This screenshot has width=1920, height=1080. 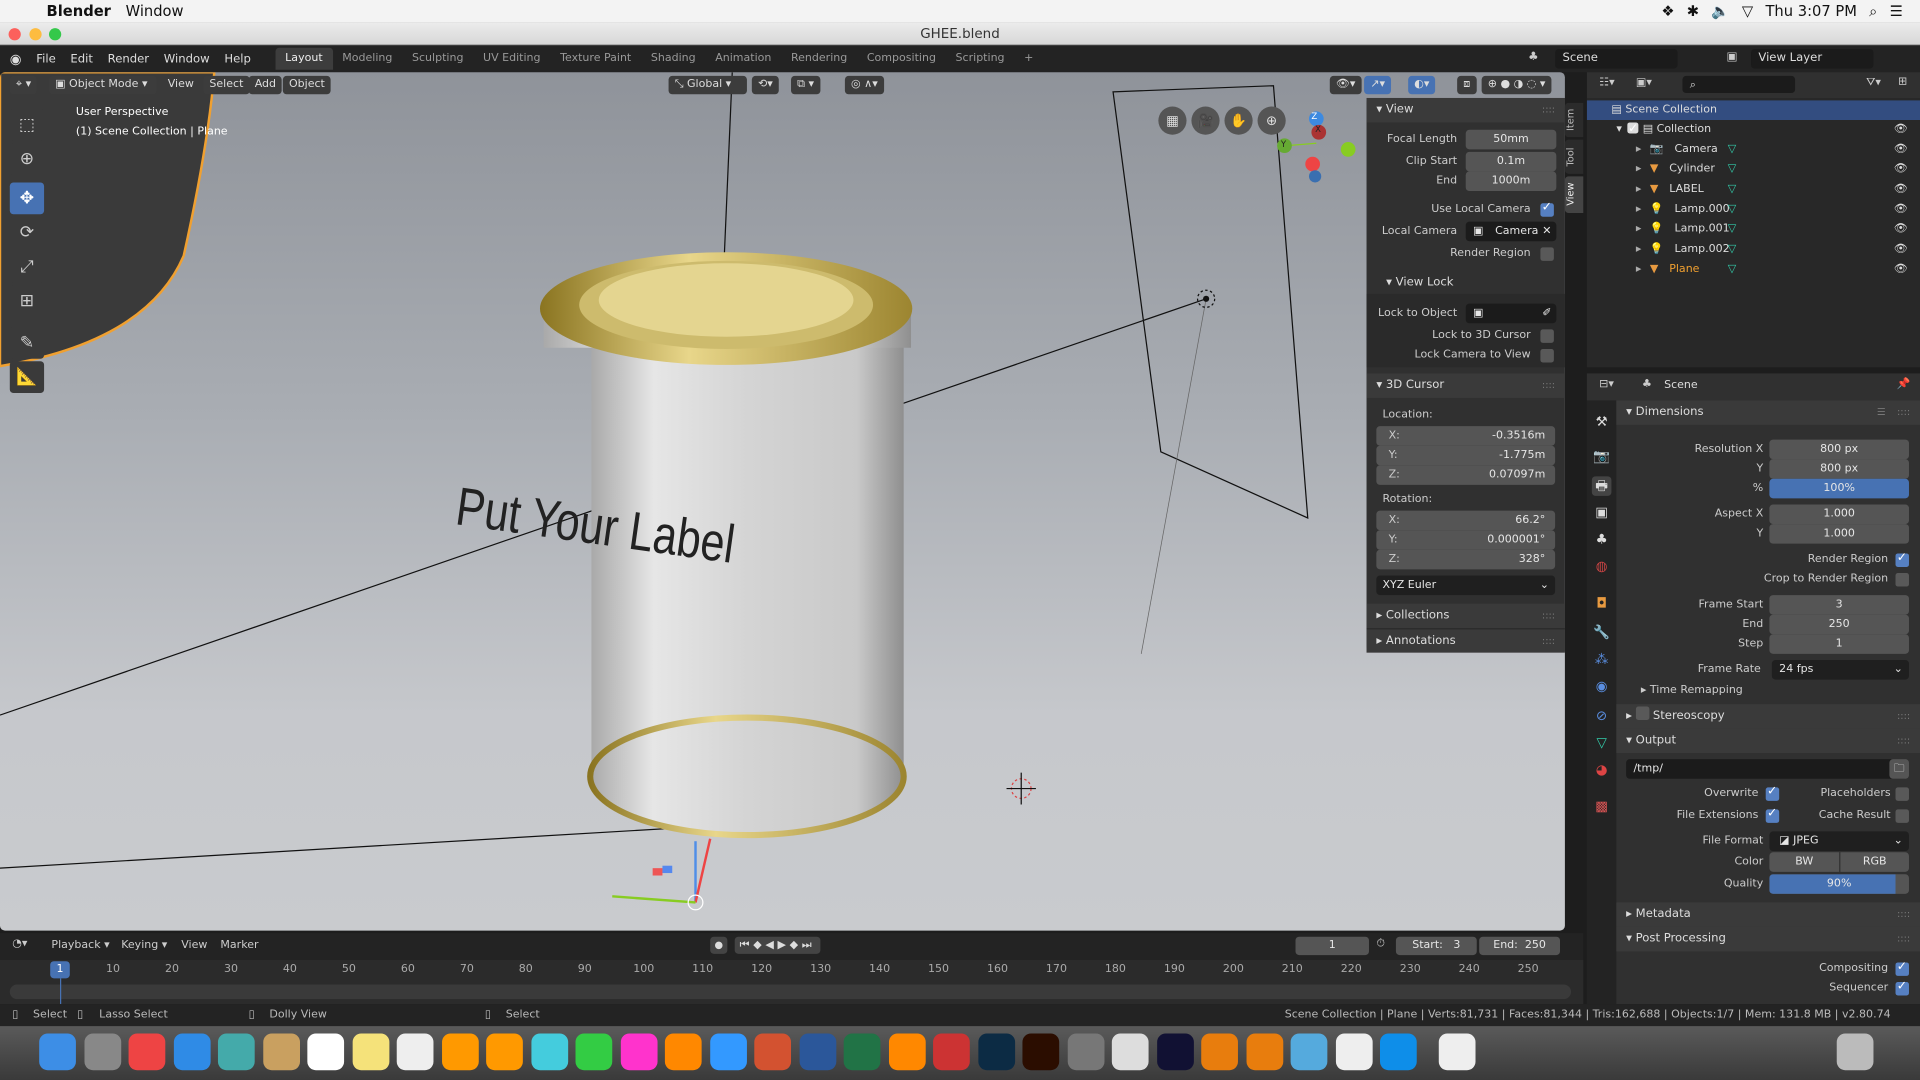 What do you see at coordinates (747, 945) in the screenshot?
I see `jump-start-icon: ⏮` at bounding box center [747, 945].